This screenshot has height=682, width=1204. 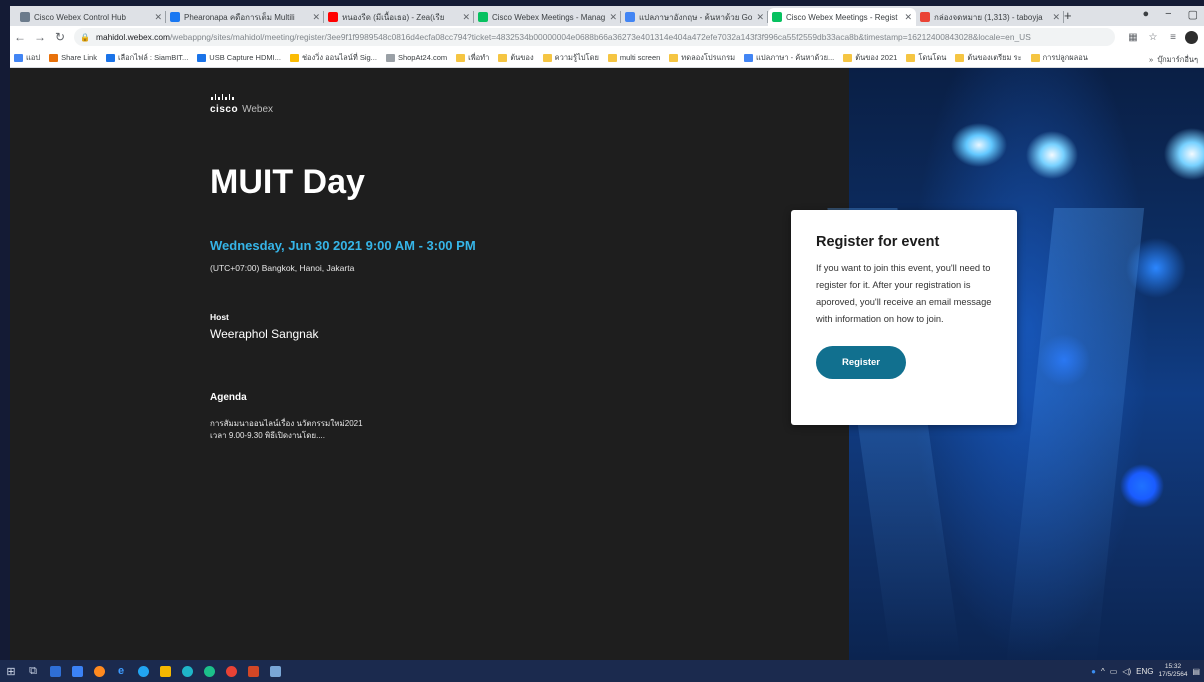 I want to click on browser-tab: หนองรีด (มีเนื้อเธอ) - Zea(เรีย ✕, so click(x=399, y=17).